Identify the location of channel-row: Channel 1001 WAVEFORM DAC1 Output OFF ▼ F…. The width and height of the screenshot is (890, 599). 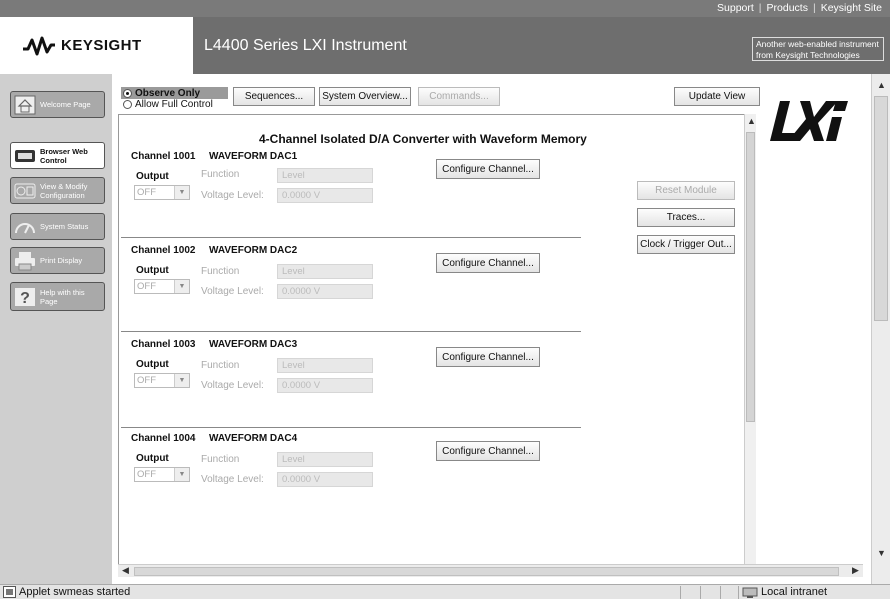
(354, 191).